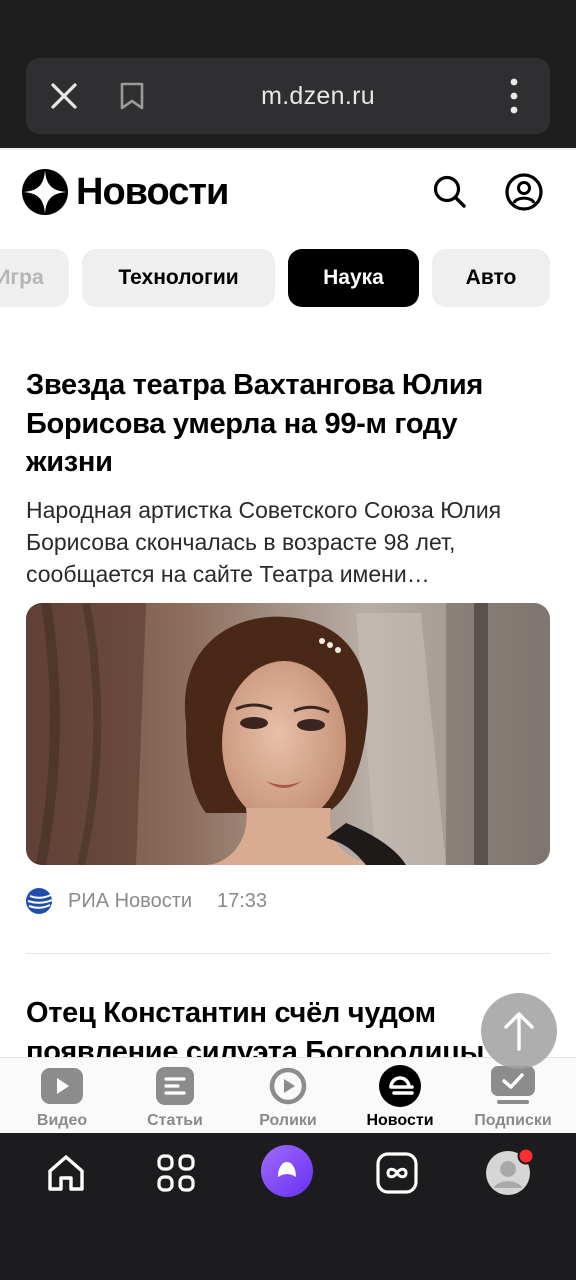 The height and width of the screenshot is (1280, 576). What do you see at coordinates (175, 1086) in the screenshot?
I see `articles-icon` at bounding box center [175, 1086].